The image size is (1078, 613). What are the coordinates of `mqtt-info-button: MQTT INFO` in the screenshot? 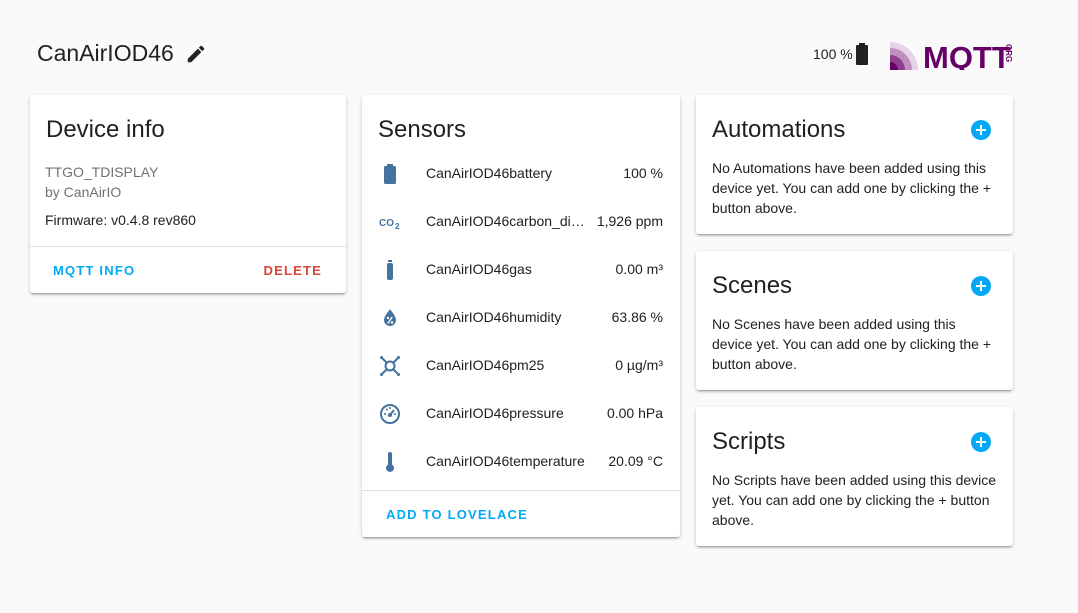 It's located at (94, 270).